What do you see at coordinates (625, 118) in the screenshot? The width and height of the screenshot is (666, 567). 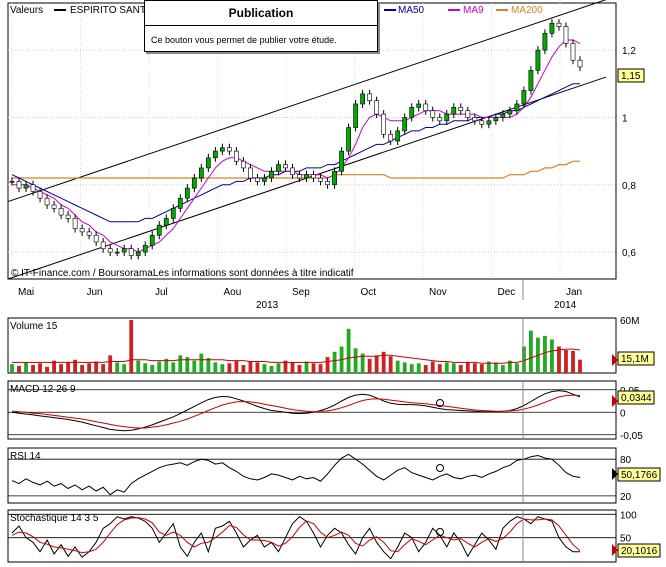 I see `price-y-tick: 1` at bounding box center [625, 118].